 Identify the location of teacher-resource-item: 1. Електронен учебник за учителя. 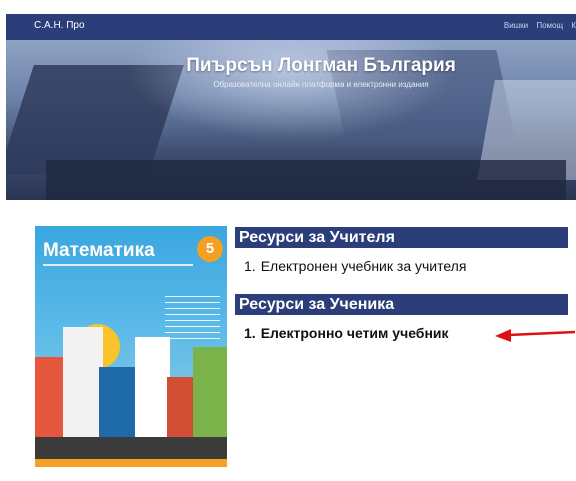
(355, 266).